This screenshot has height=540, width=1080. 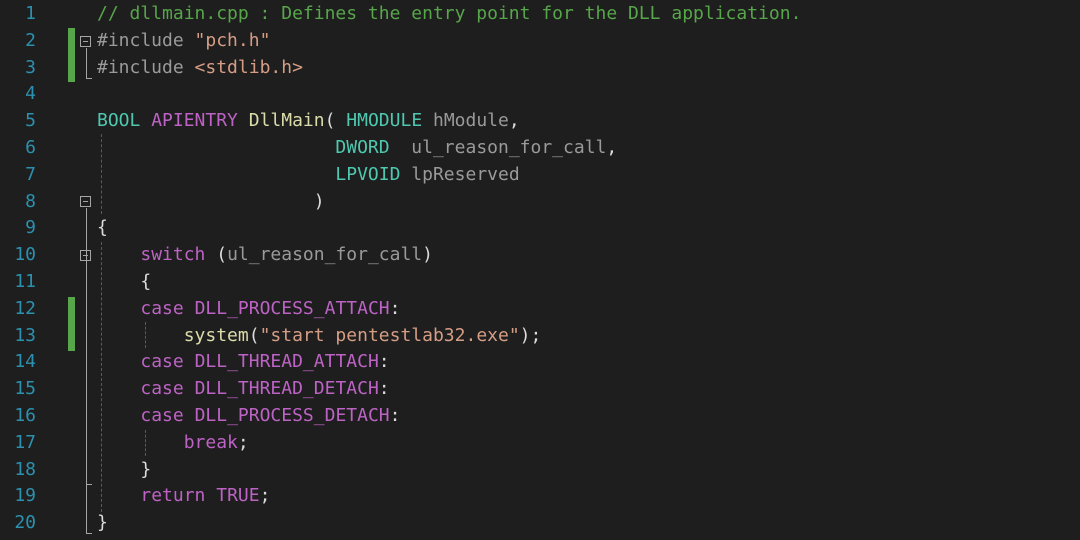 What do you see at coordinates (30, 147) in the screenshot?
I see `line-number: 6` at bounding box center [30, 147].